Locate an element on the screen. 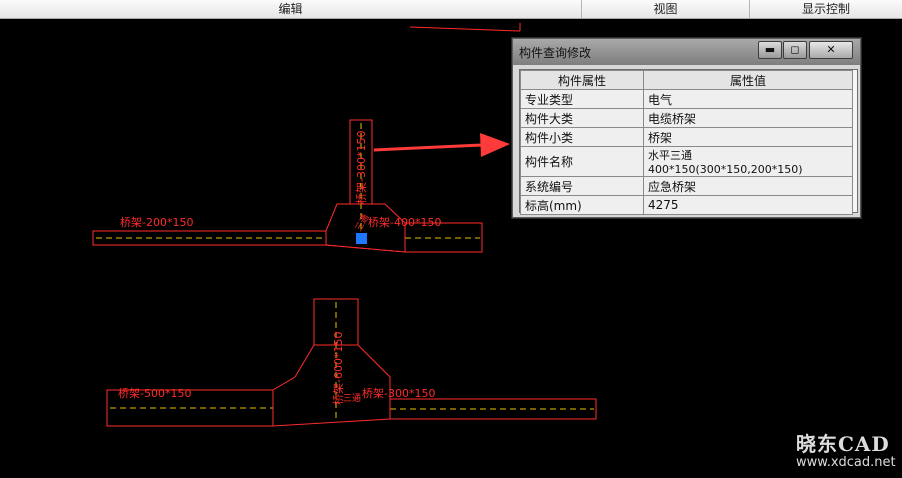  menu-view: 视图 is located at coordinates (666, 9).